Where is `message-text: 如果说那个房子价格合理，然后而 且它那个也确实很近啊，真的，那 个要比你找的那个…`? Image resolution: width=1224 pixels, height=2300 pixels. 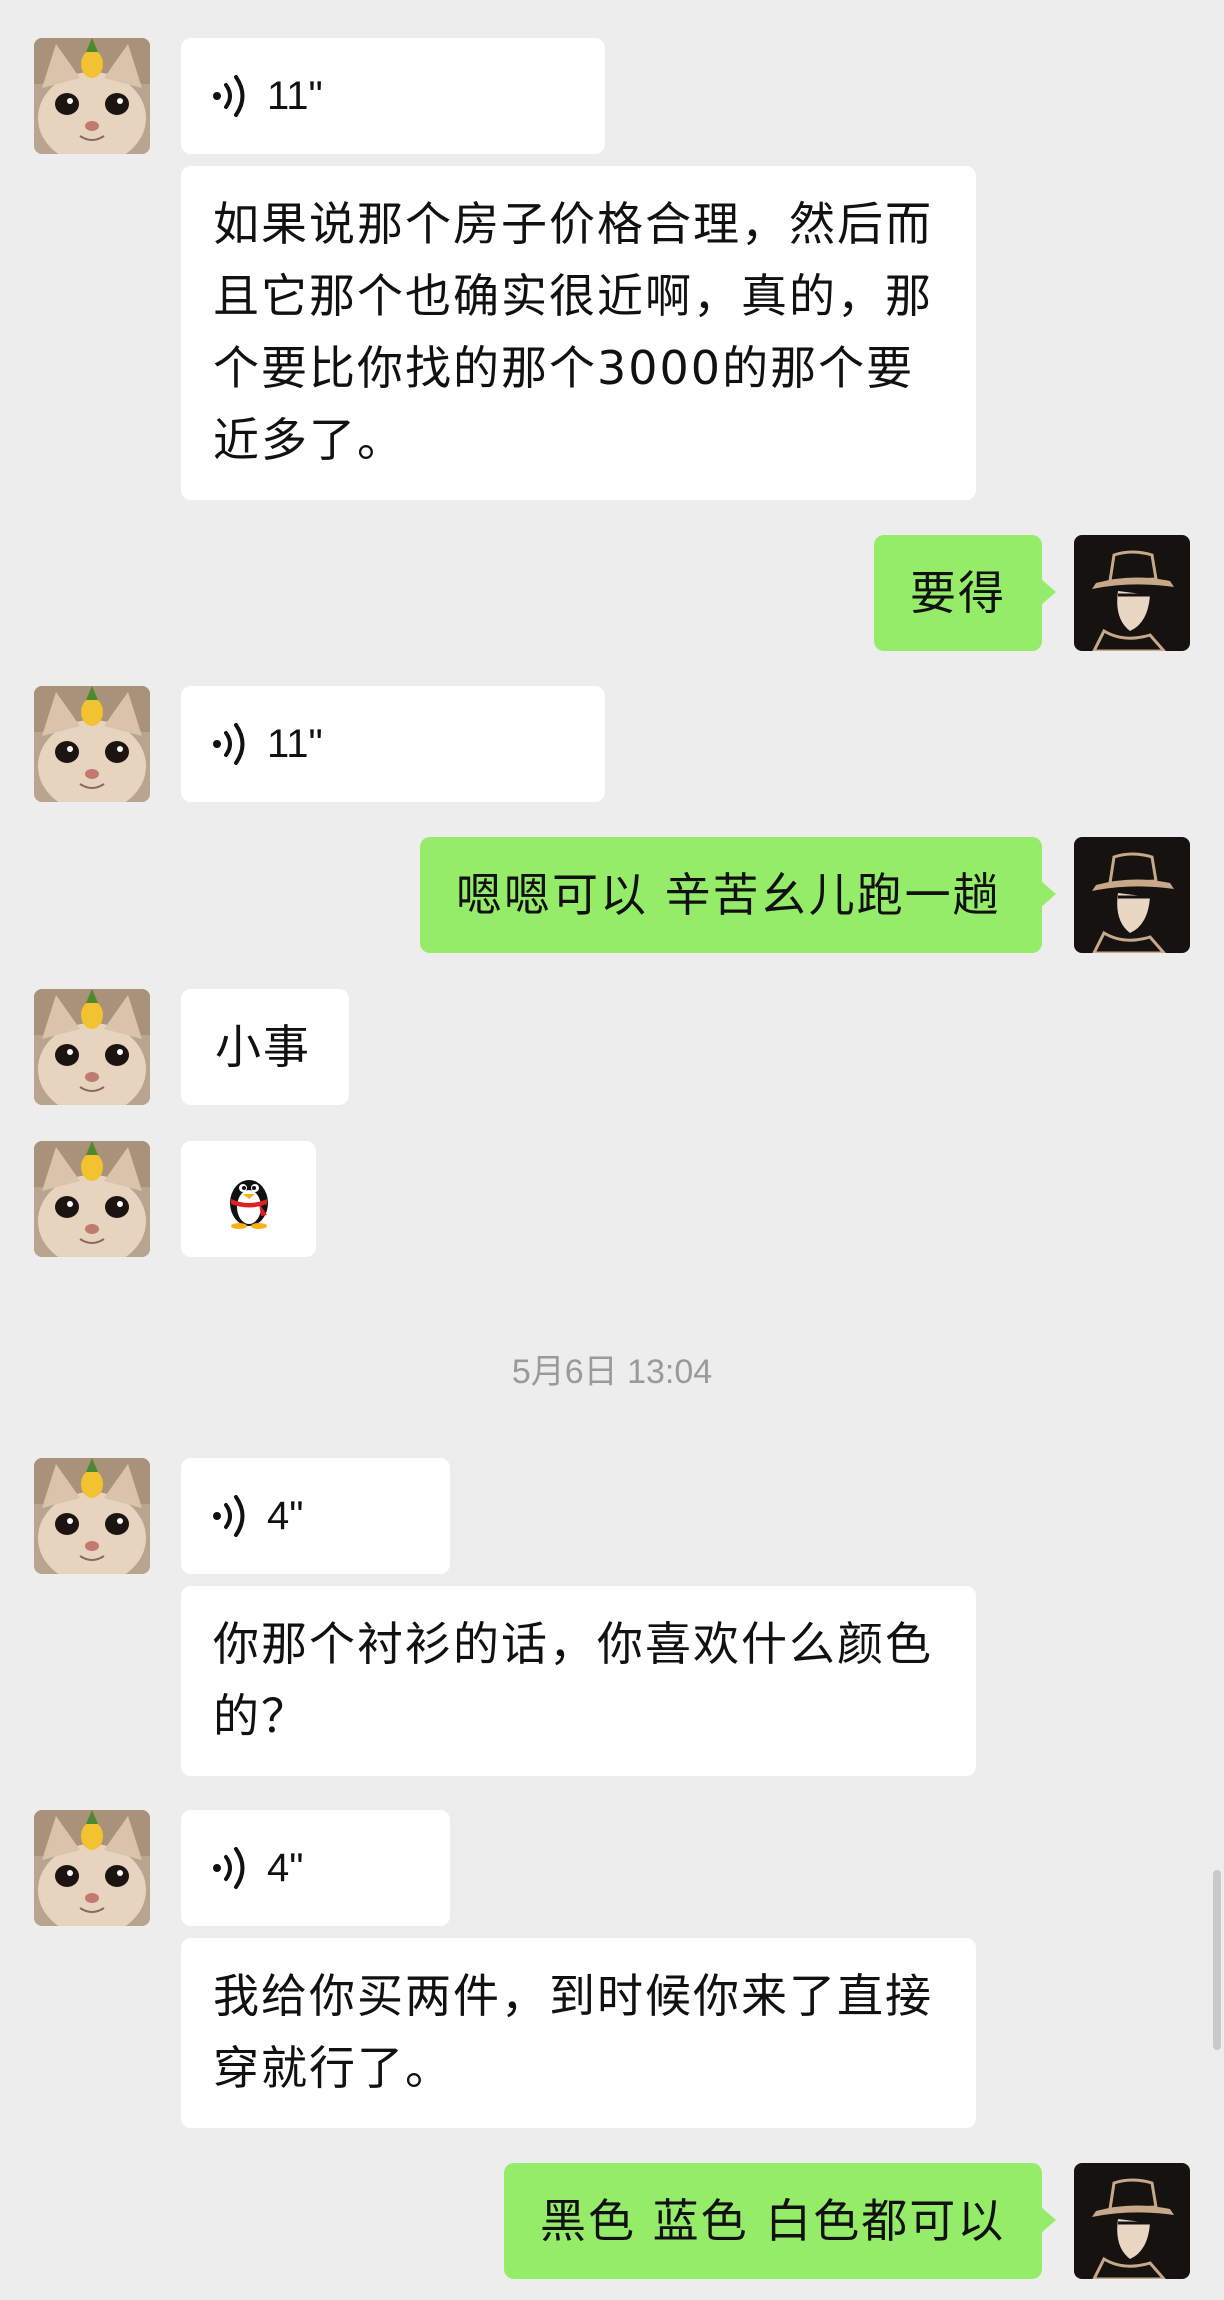 message-text: 如果说那个房子价格合理，然后而 且它那个也确实很近啊，真的，那 个要比你找的那个… is located at coordinates (573, 332).